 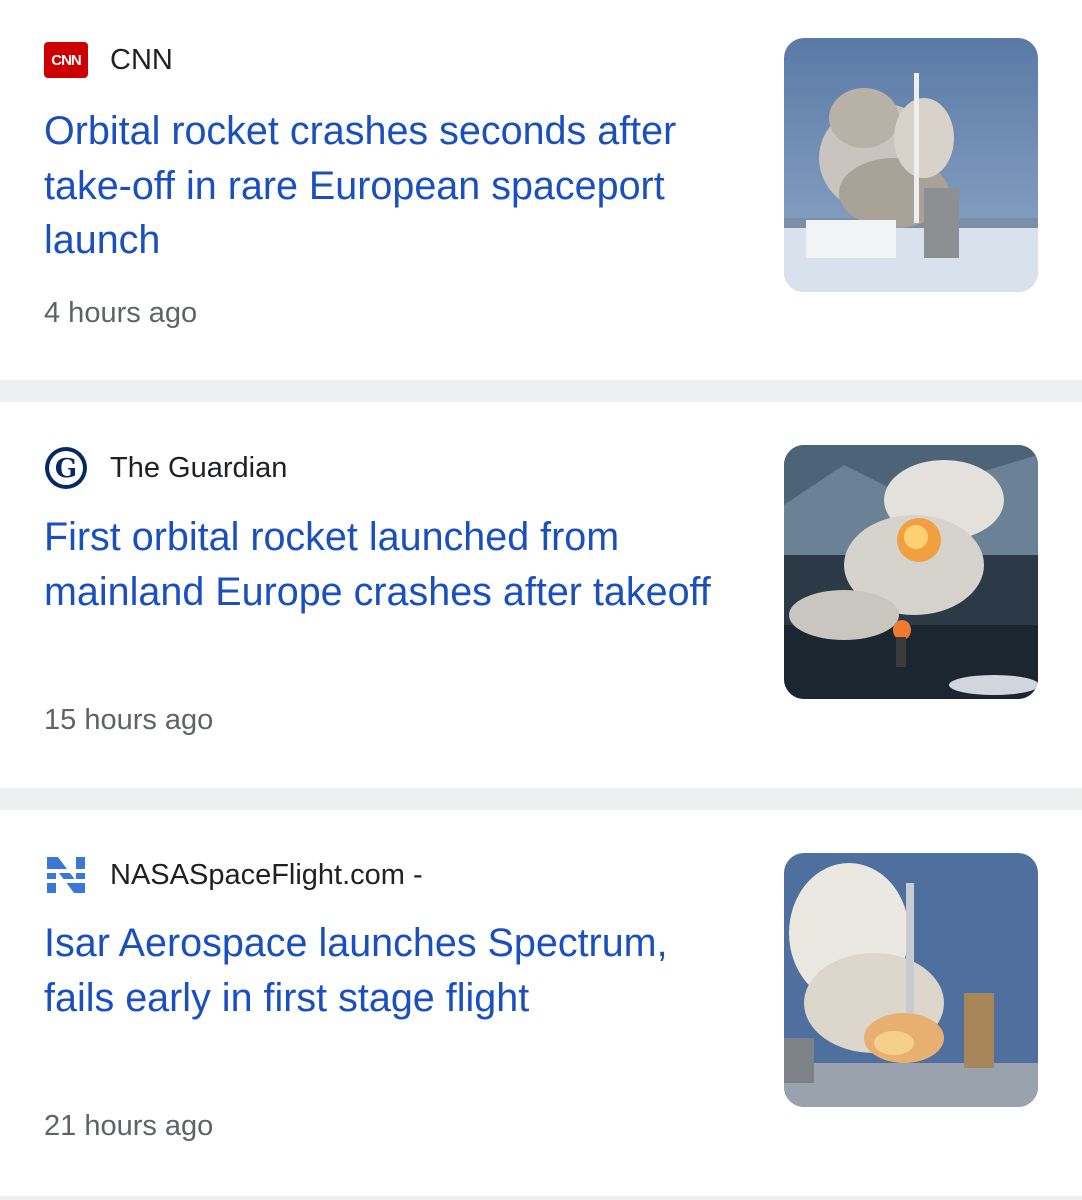 What do you see at coordinates (911, 165) in the screenshot?
I see `rocket-launch-smoke-image` at bounding box center [911, 165].